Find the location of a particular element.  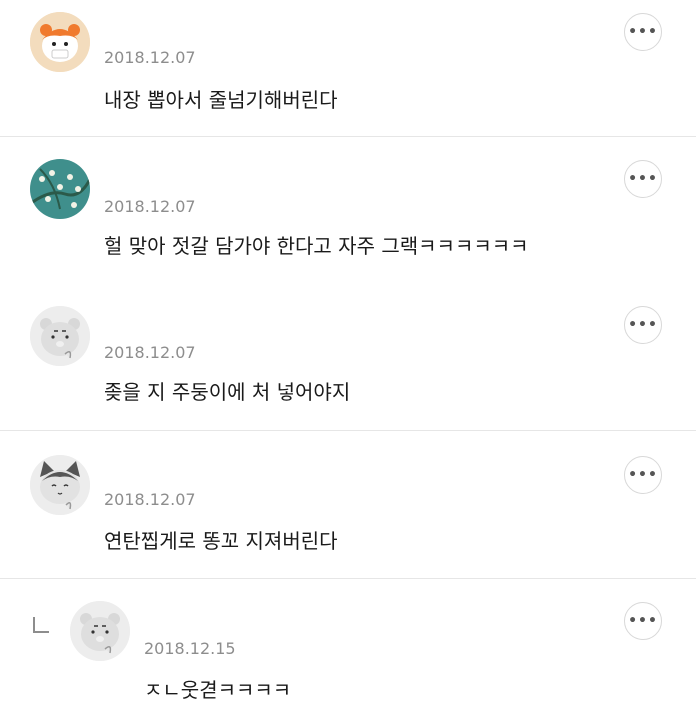

comment-text: 내장 뽑아서 줄넘기해버린다 is located at coordinates (221, 100).